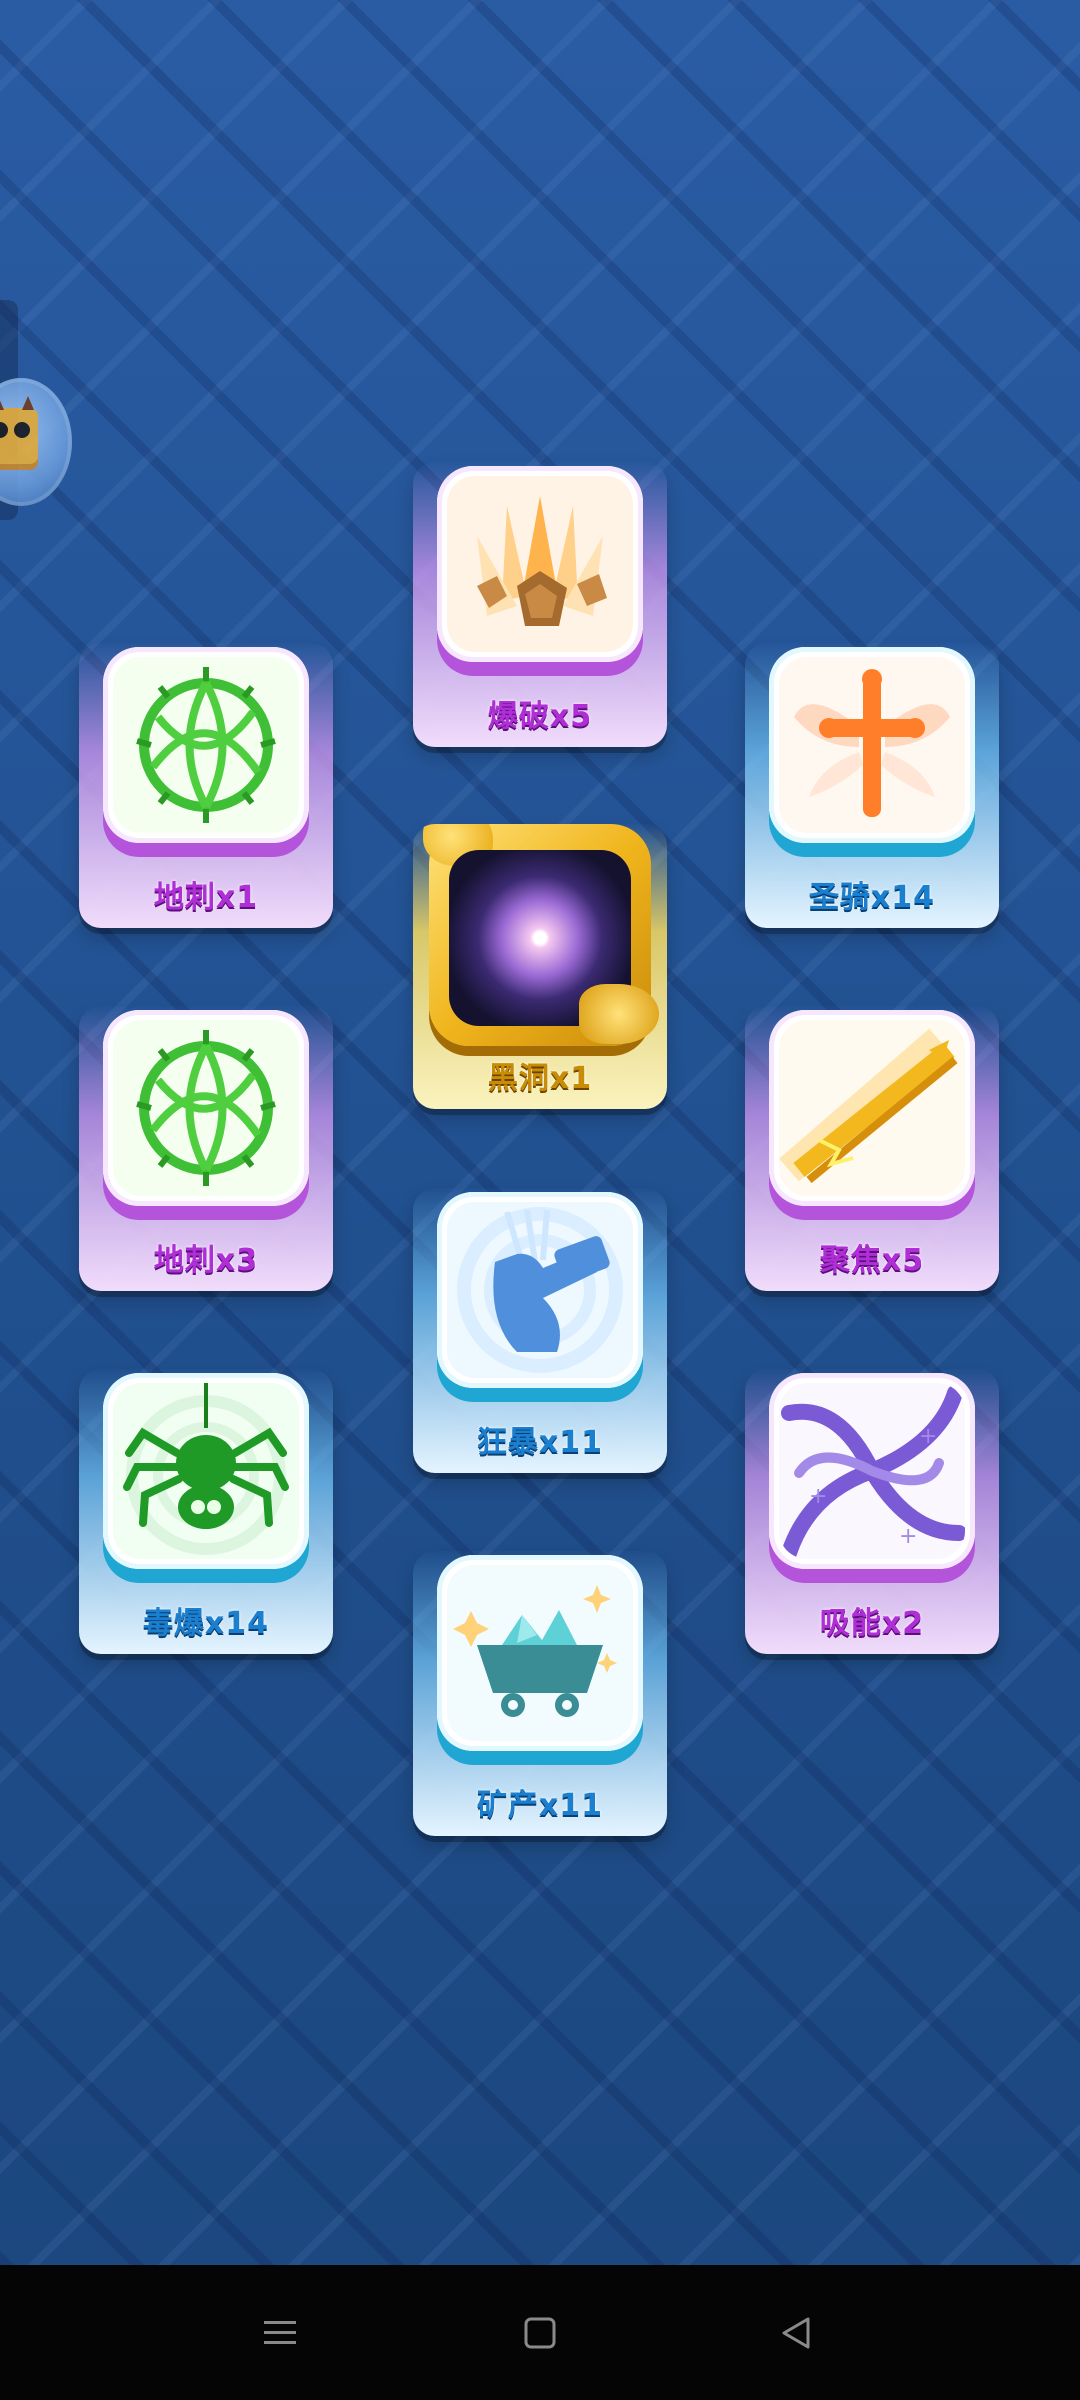 The image size is (1080, 2400). I want to click on explosion-icon, so click(540, 564).